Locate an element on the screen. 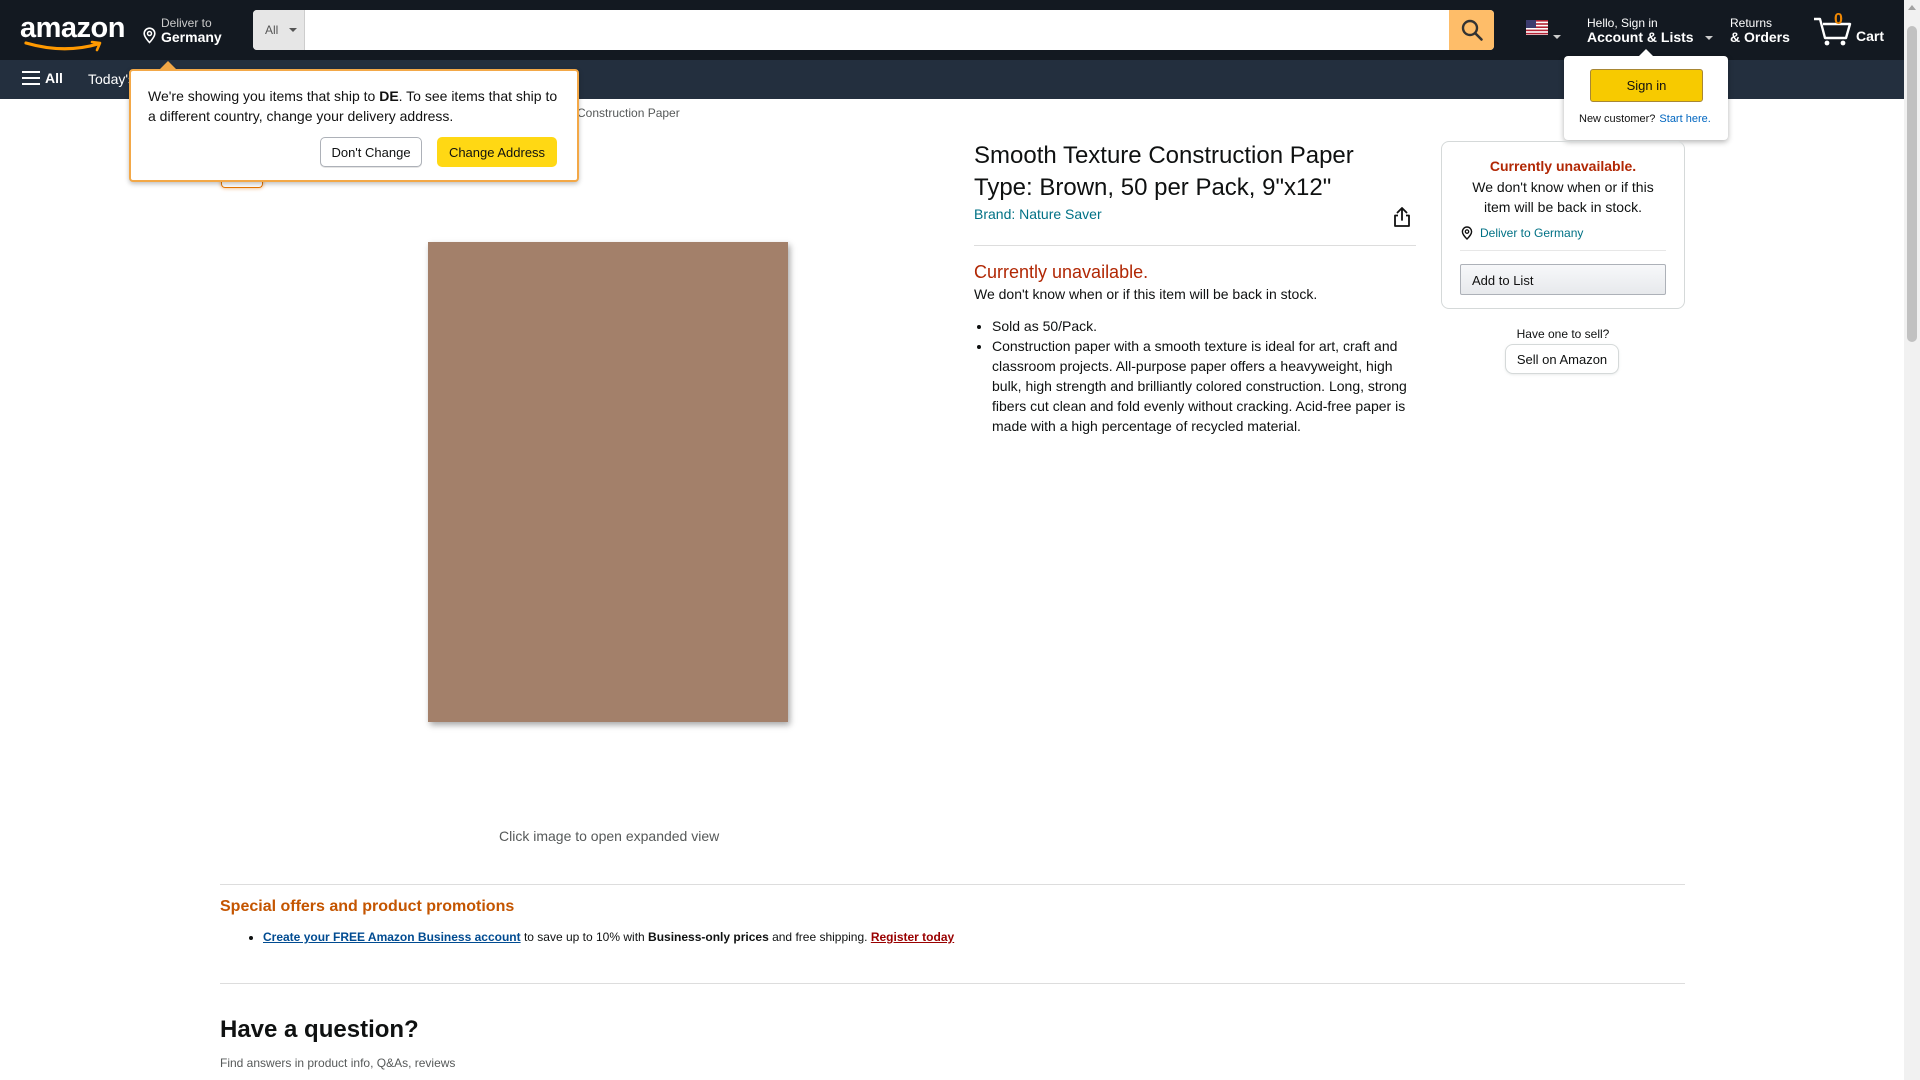 Image resolution: width=1920 pixels, height=1080 pixels. new-customer-text: New customer? Start here. is located at coordinates (1645, 119).